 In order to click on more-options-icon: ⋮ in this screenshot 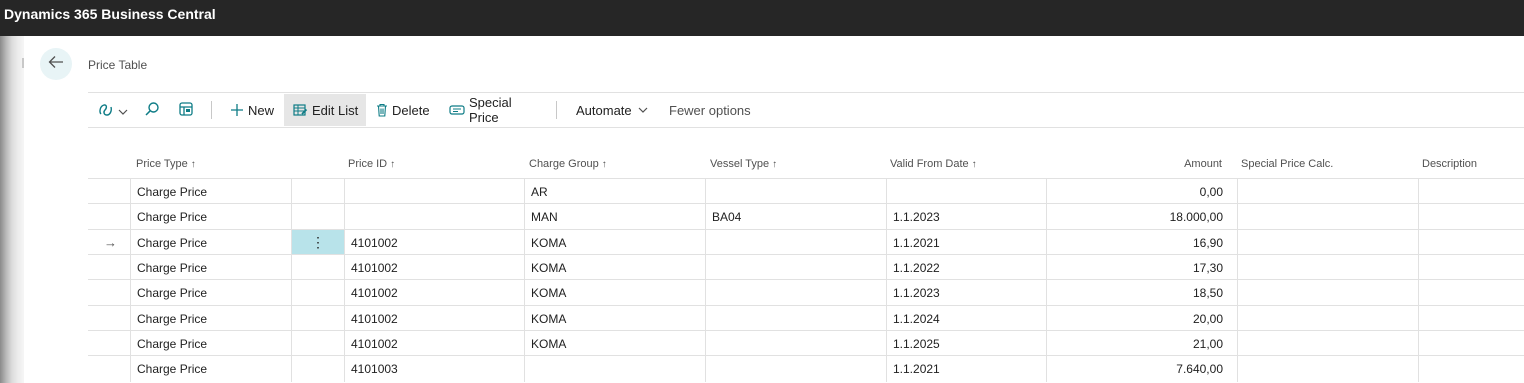, I will do `click(318, 242)`.